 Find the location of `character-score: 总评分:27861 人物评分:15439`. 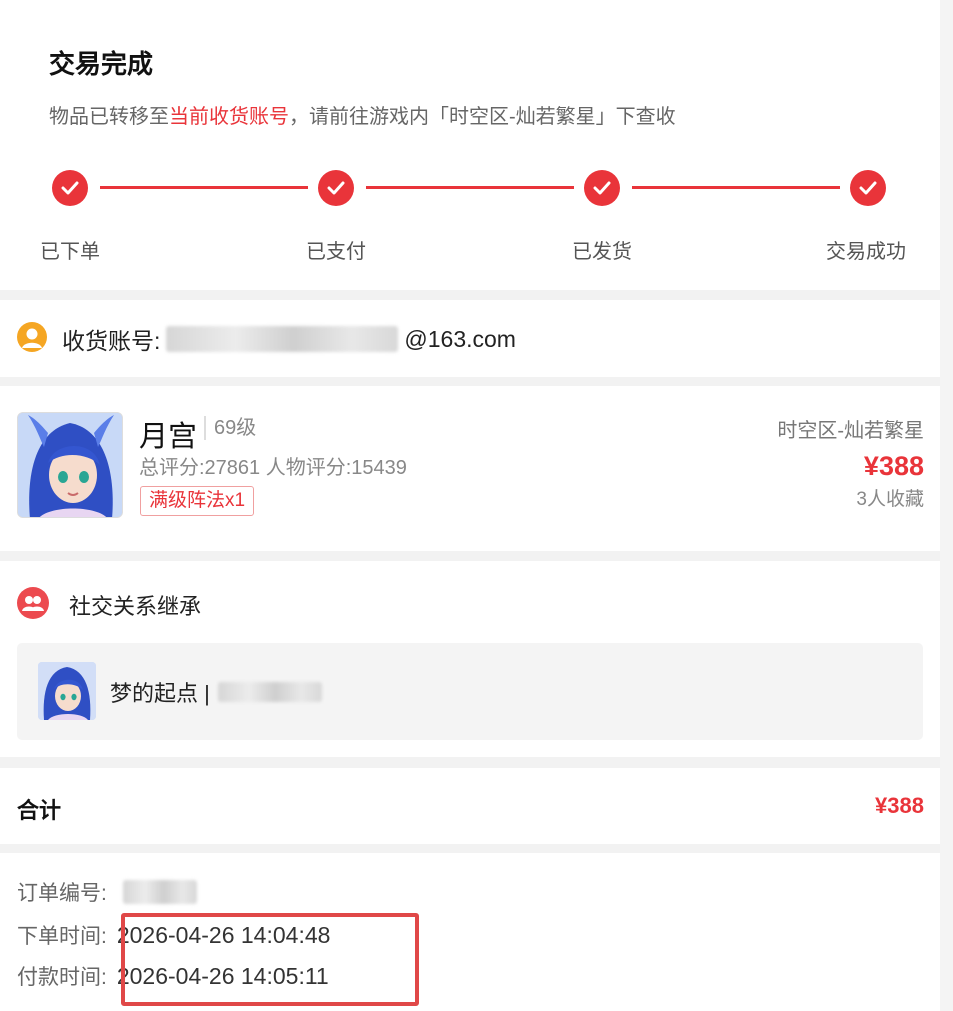

character-score: 总评分:27861 人物评分:15439 is located at coordinates (273, 468).